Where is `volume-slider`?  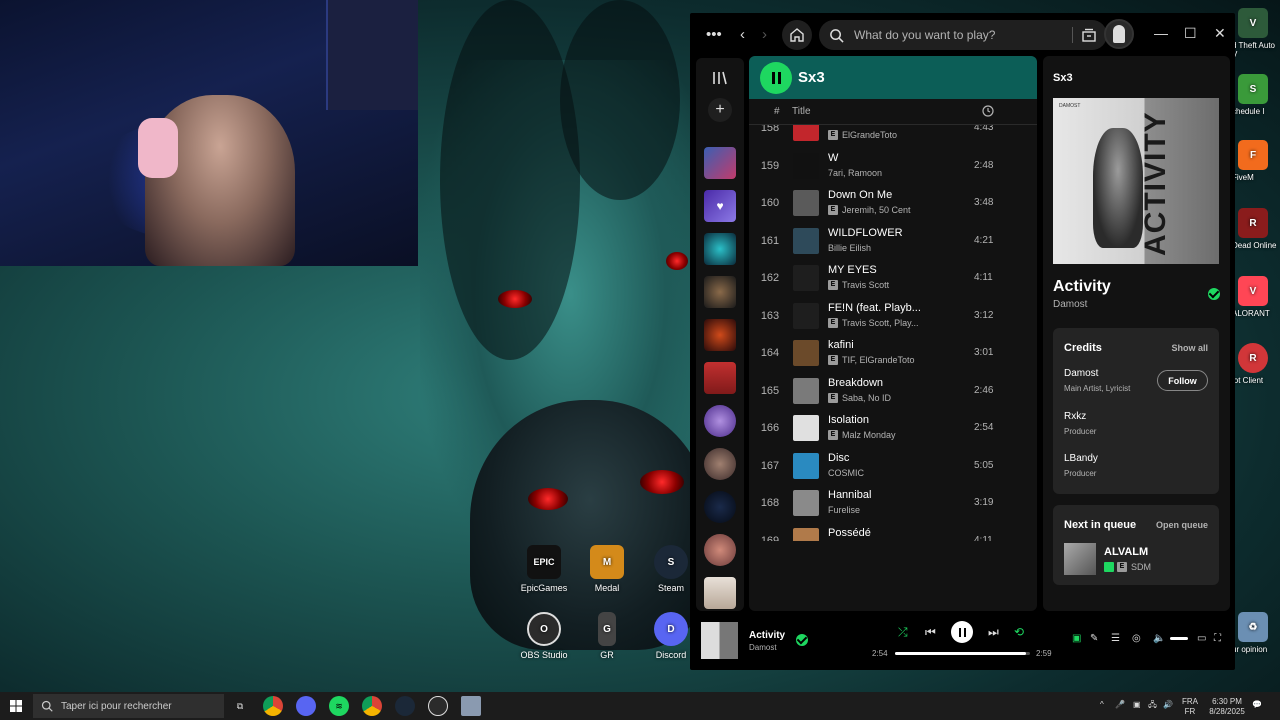 volume-slider is located at coordinates (1179, 638).